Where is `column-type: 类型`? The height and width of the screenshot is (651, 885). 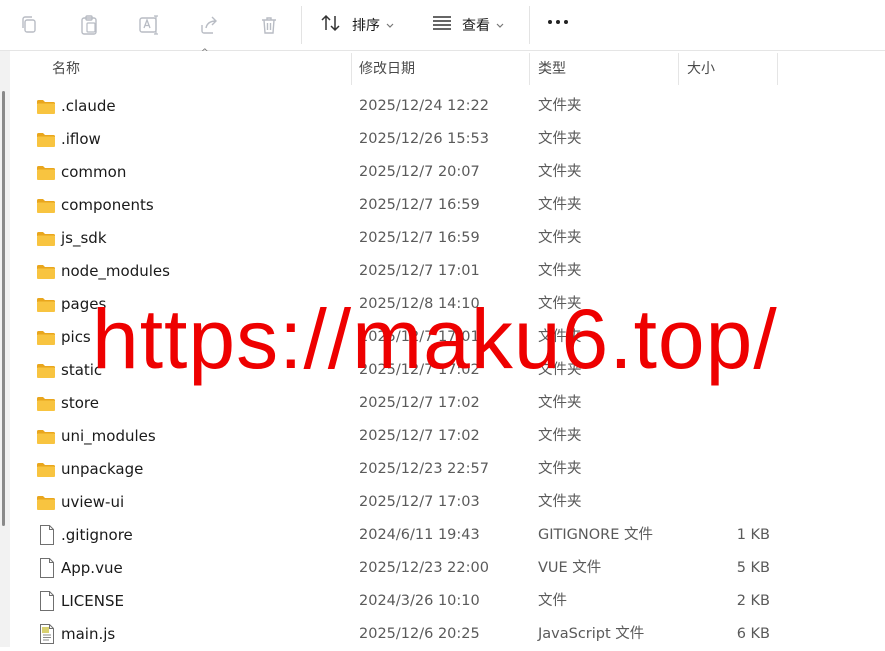 column-type: 类型 is located at coordinates (552, 68).